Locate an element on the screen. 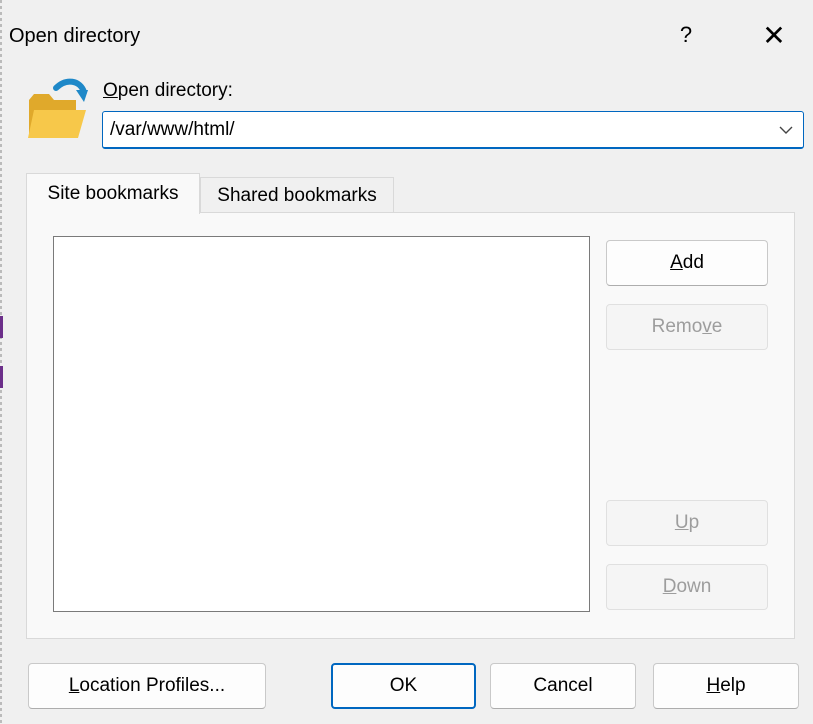 This screenshot has height=724, width=813. tab-label: Site bookmarks is located at coordinates (113, 193).